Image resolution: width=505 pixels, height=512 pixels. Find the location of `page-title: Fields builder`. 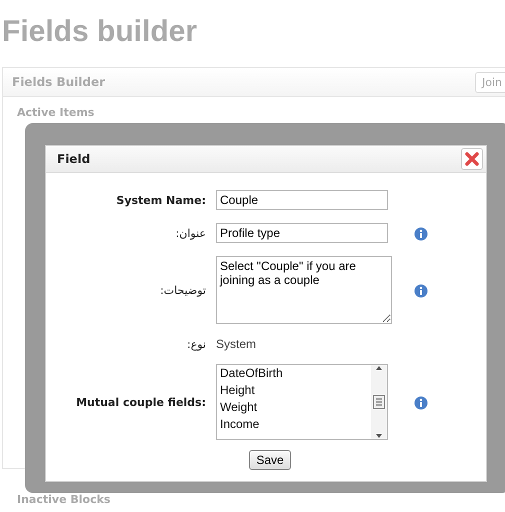

page-title: Fields builder is located at coordinates (100, 32).